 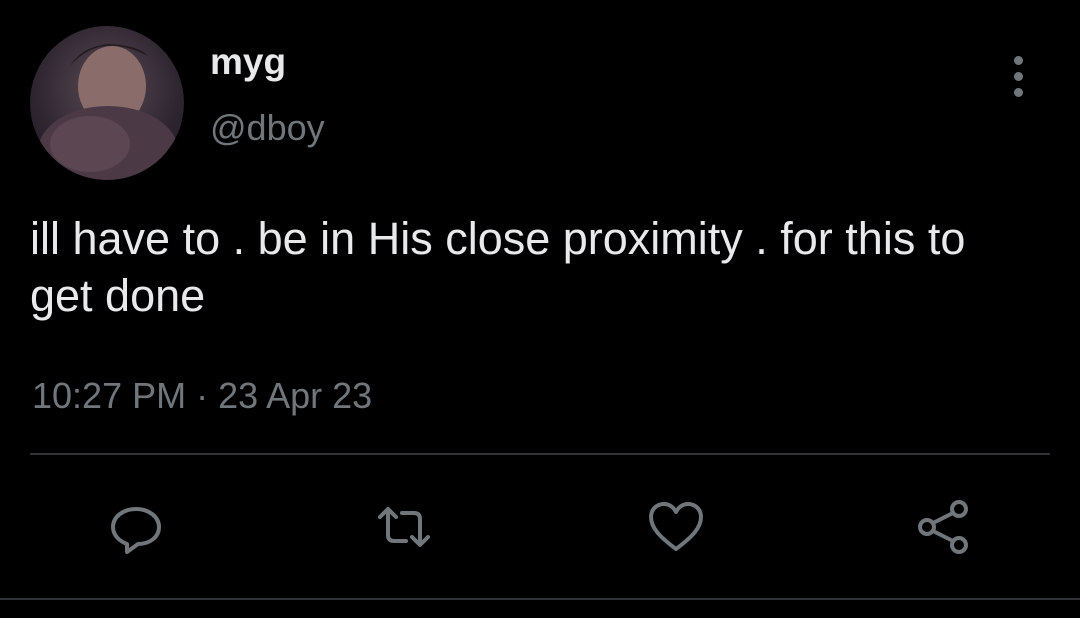 What do you see at coordinates (540, 599) in the screenshot?
I see `divider-bottom` at bounding box center [540, 599].